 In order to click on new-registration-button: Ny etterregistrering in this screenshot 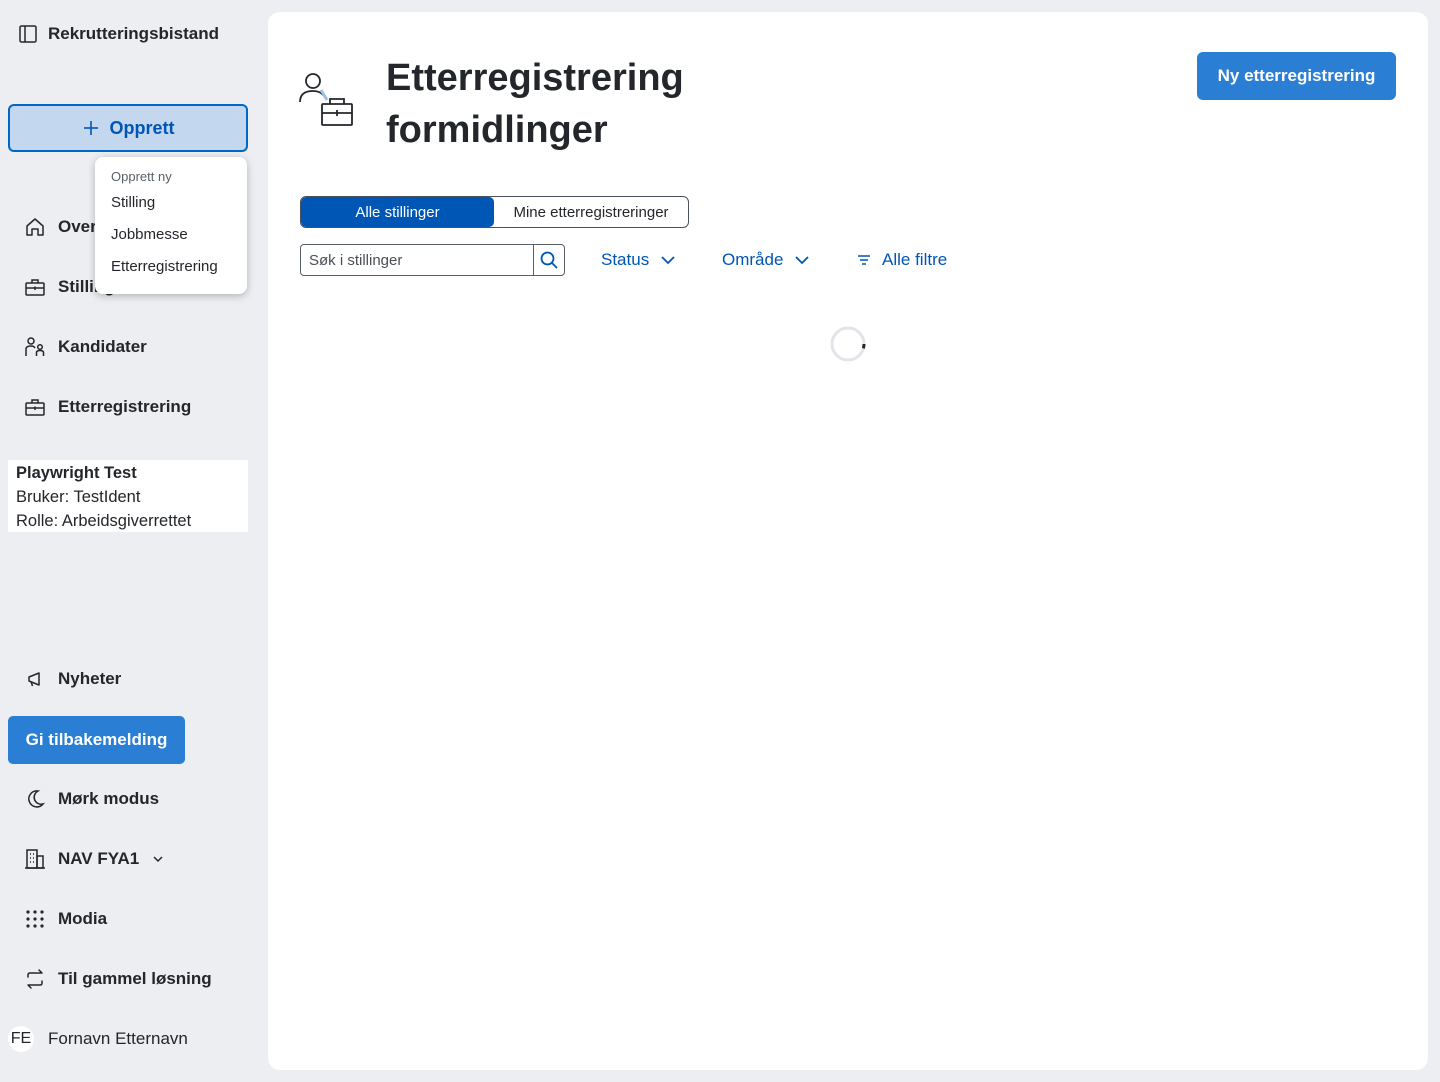, I will do `click(1296, 76)`.